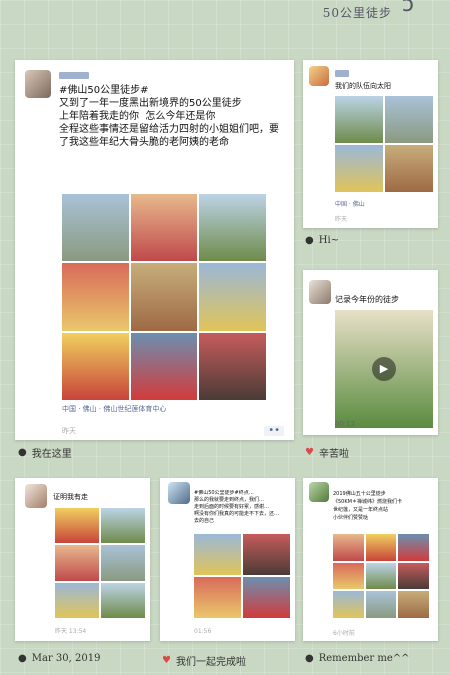 This screenshot has height=675, width=450. I want to click on caption-5: ♥ 我们一起完成啦, so click(204, 660).